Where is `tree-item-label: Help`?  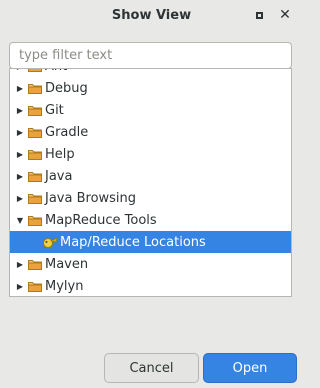
tree-item-label: Help is located at coordinates (60, 154).